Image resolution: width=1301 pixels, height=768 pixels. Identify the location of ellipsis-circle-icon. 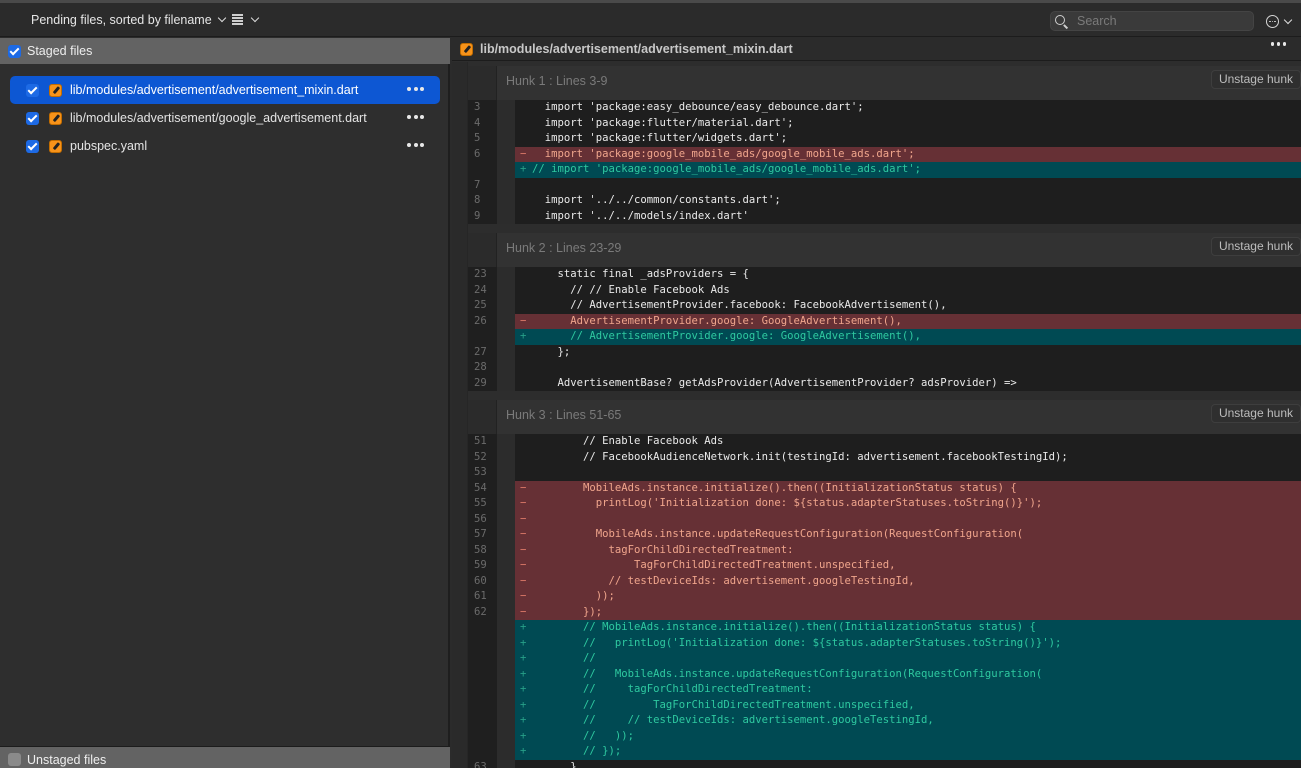
(1272, 21).